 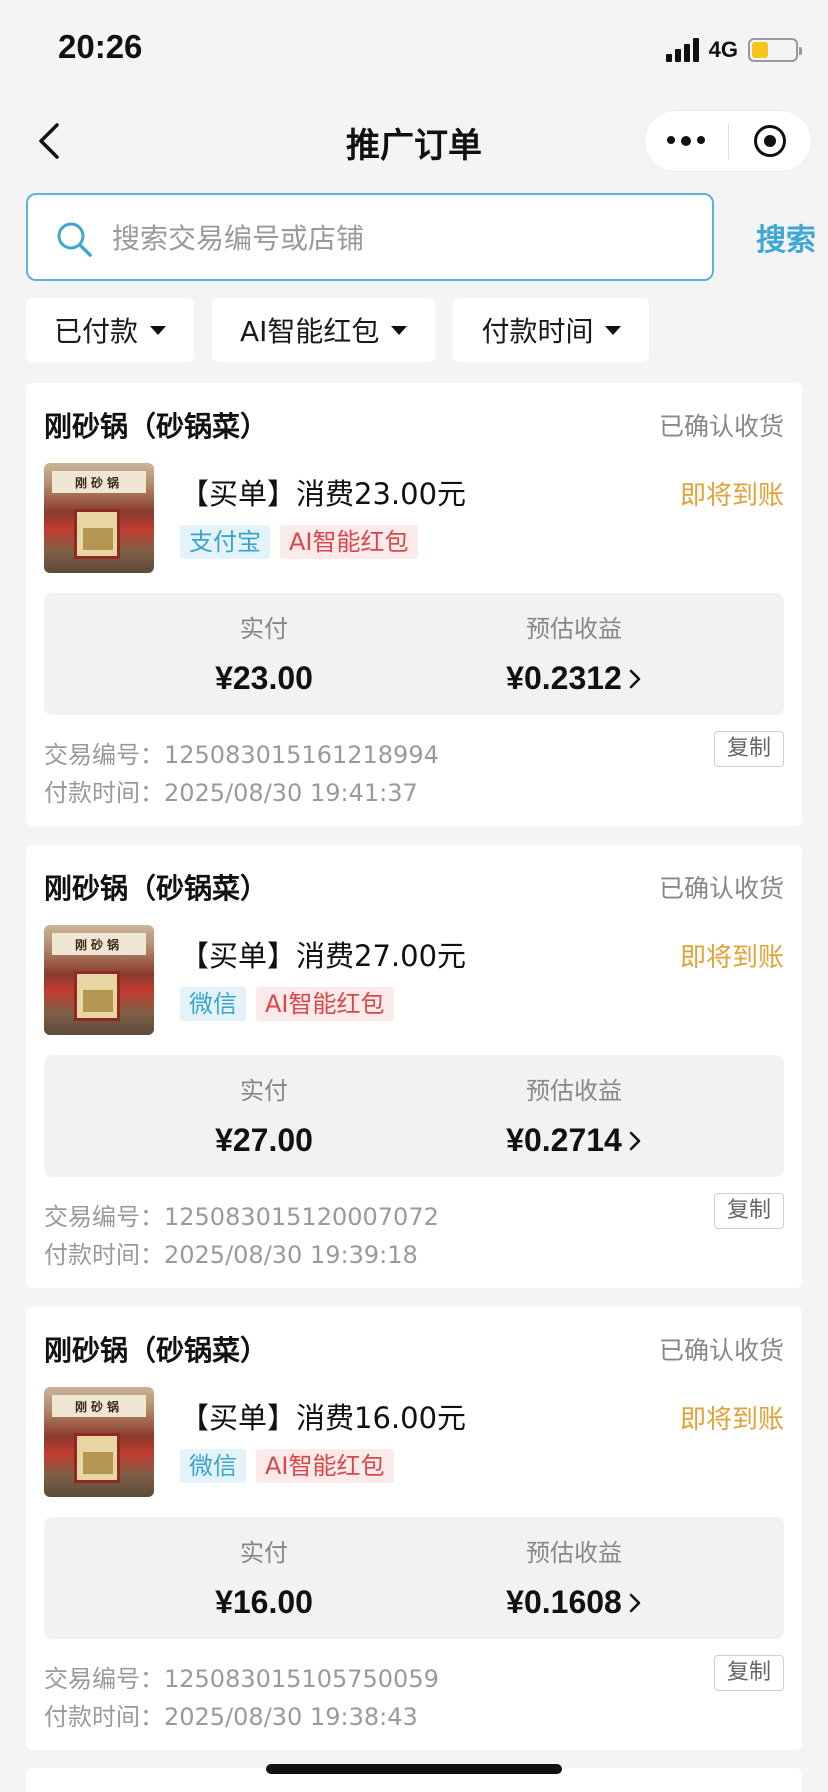 I want to click on filter-bar: 已付款 AI智能红包 付款时间, so click(x=338, y=330).